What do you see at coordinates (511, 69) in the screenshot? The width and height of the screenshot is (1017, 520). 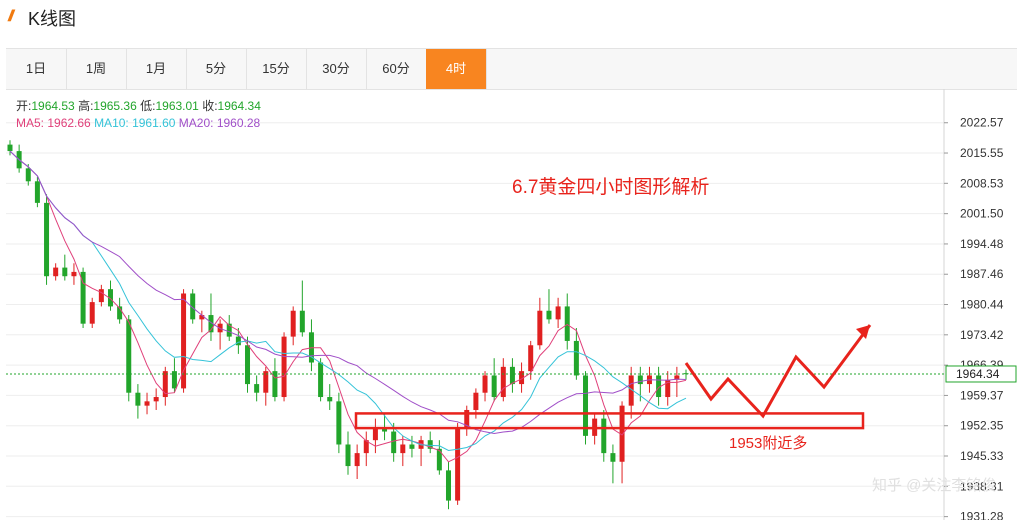 I see `period-tab-bar: 1日 1周 1月 5分 15分 30分 60分 4时` at bounding box center [511, 69].